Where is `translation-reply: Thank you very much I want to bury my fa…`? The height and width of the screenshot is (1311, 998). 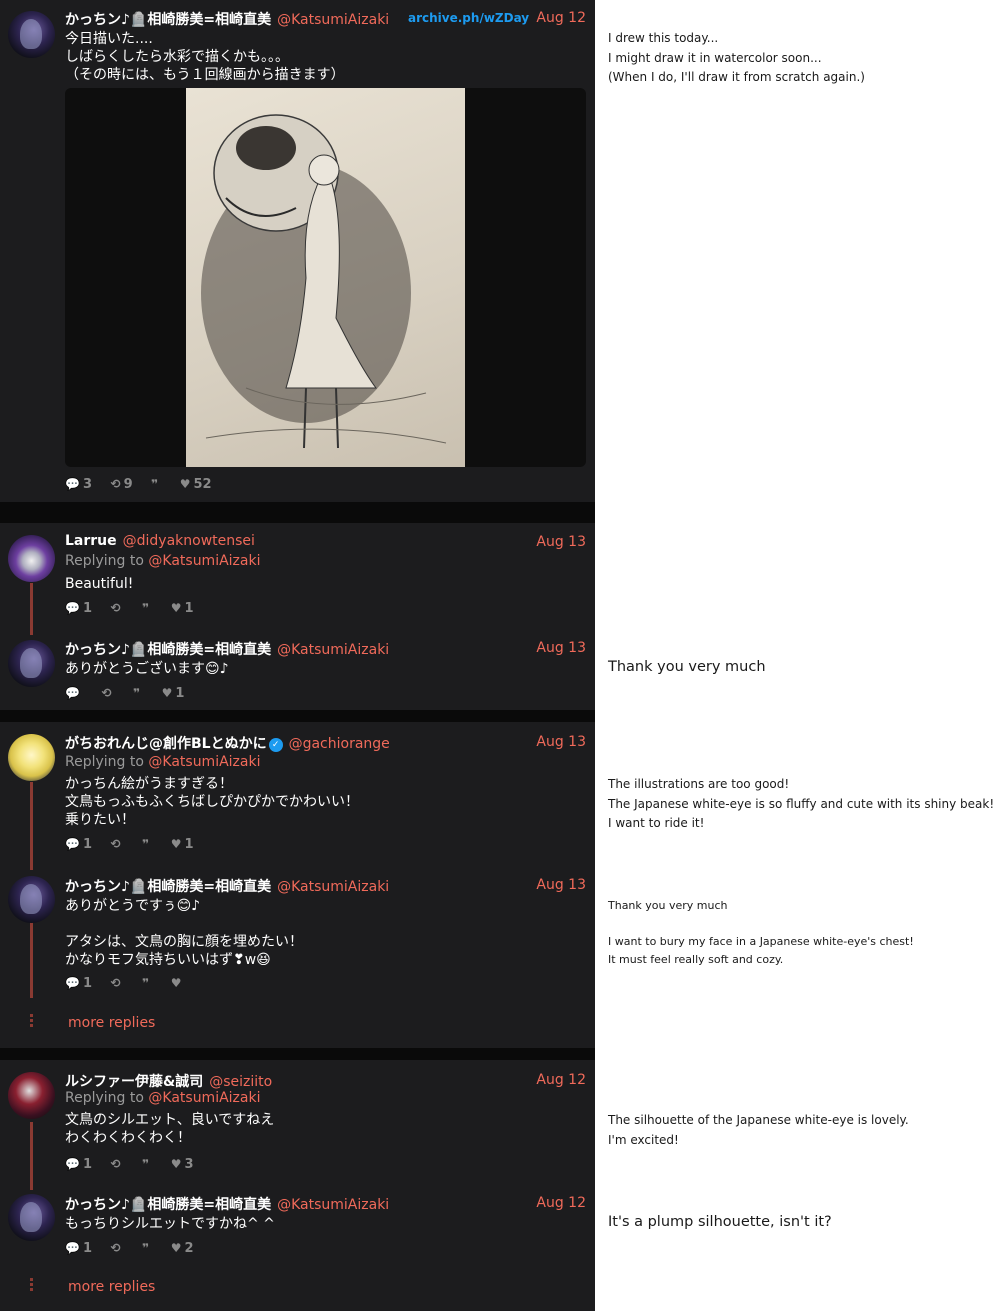
translation-reply: Thank you very much I want to bury my fa… is located at coordinates (761, 932).